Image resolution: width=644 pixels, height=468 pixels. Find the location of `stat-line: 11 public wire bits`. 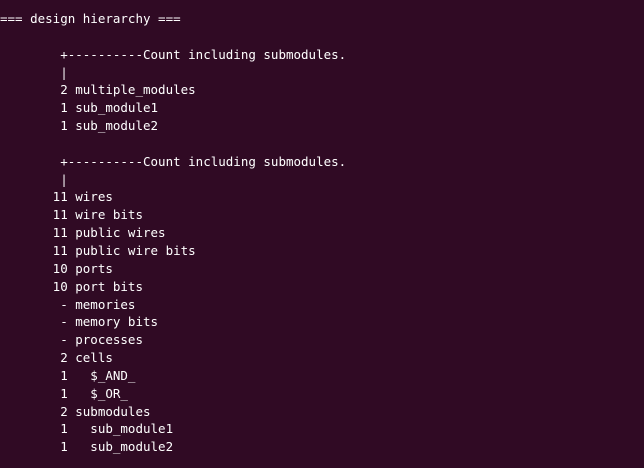

stat-line: 11 public wire bits is located at coordinates (98, 250).